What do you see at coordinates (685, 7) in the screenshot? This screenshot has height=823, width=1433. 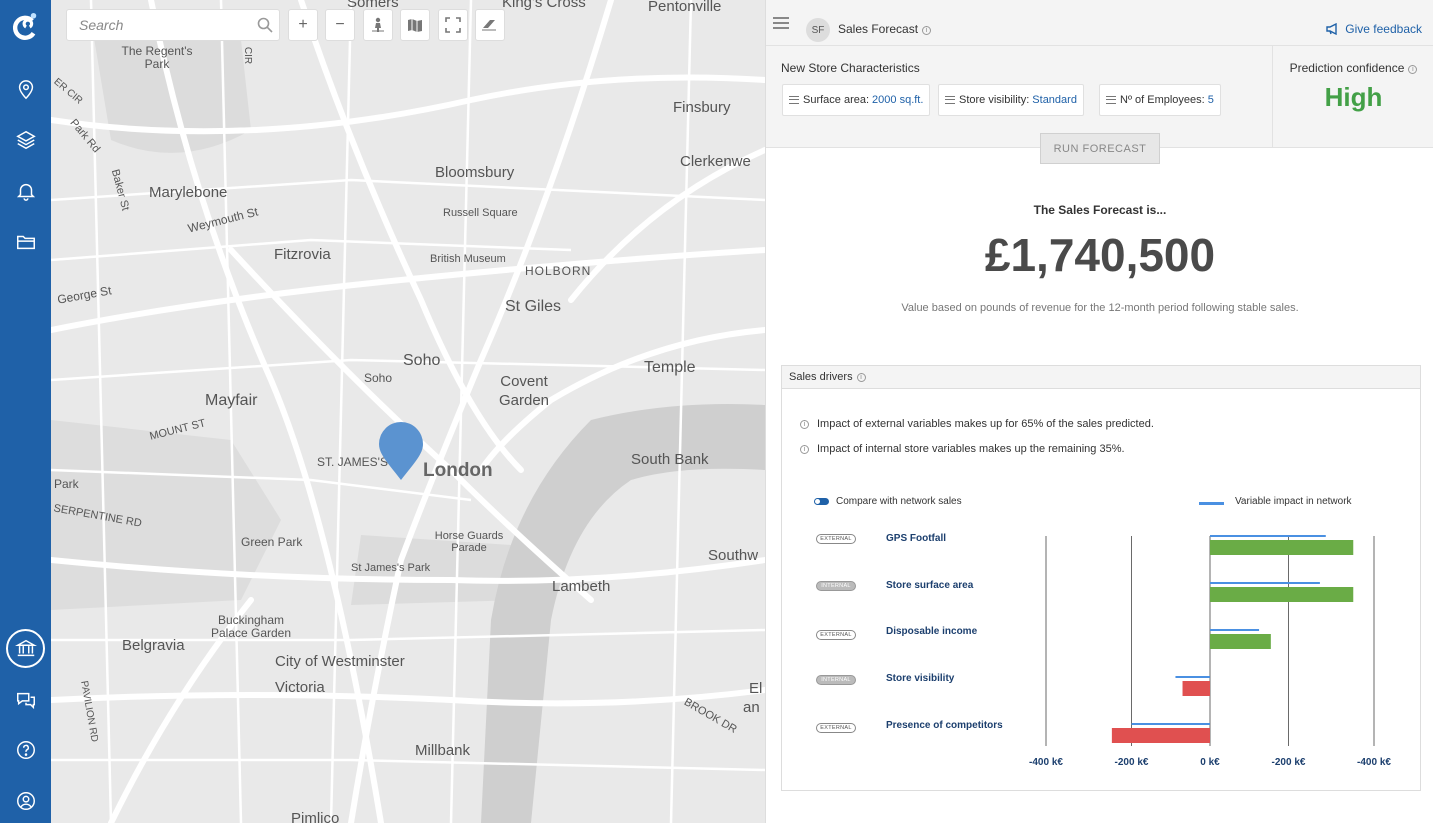 I see `map-label: Pentonville` at bounding box center [685, 7].